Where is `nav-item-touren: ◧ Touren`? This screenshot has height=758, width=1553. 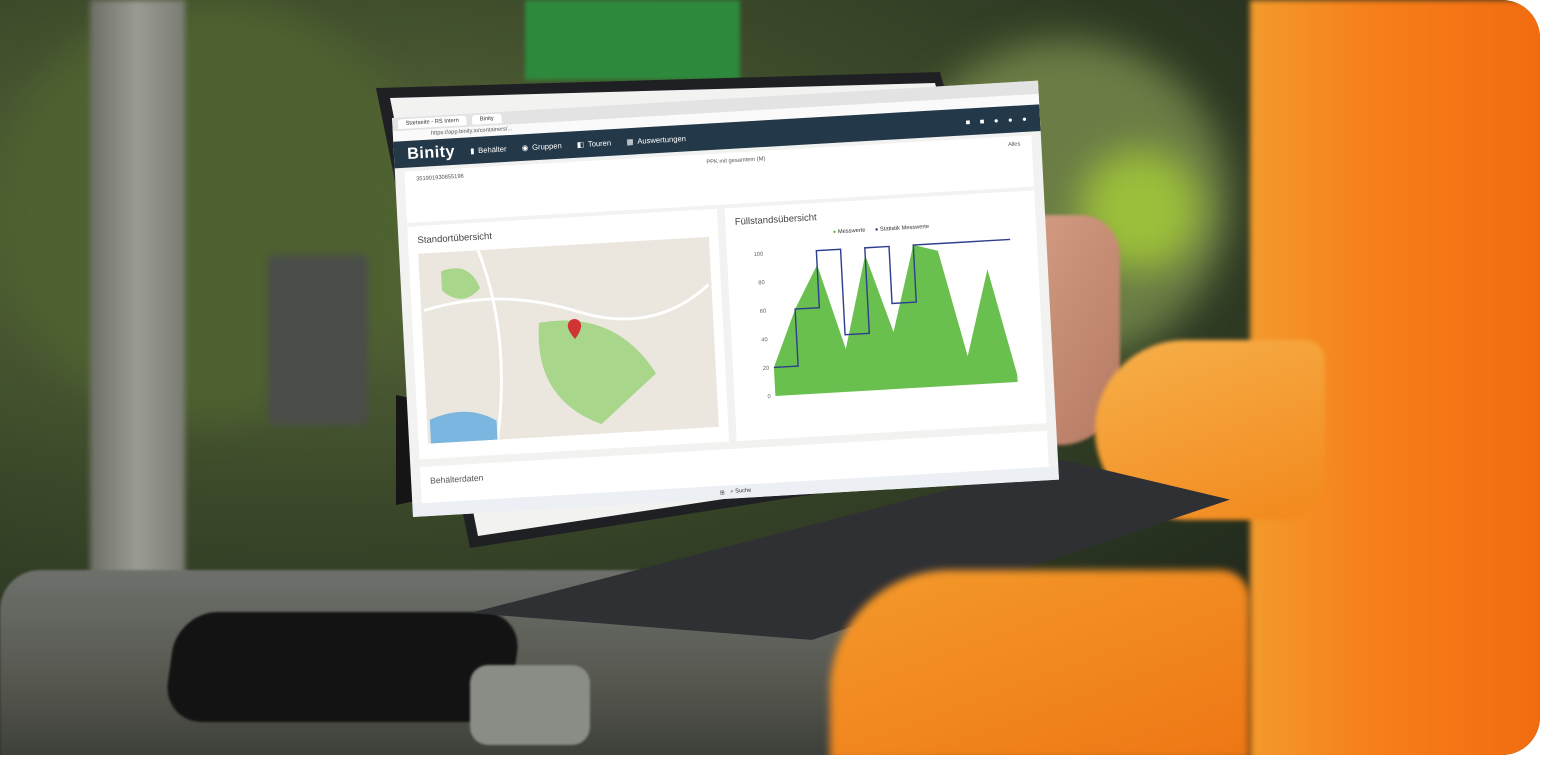
nav-item-touren: ◧ Touren is located at coordinates (594, 143).